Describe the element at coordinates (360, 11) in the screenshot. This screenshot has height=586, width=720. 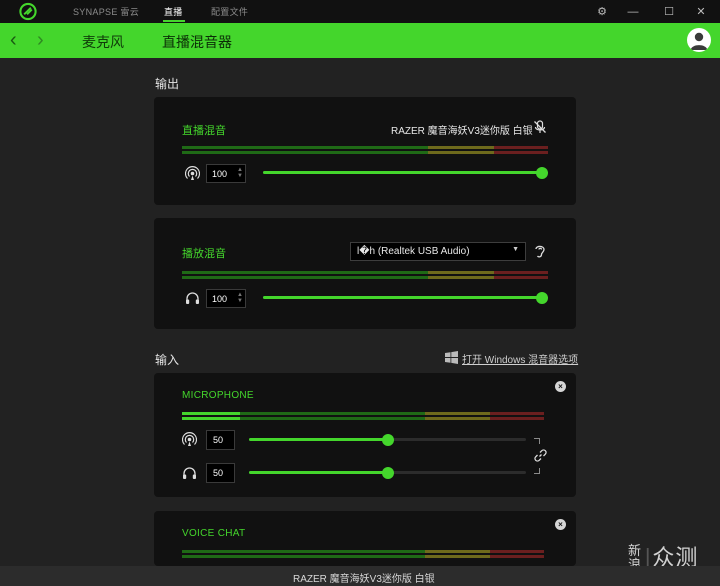
I see `title-bar: SYNAPSE 雷云 直播 配置文件 ⚙ — ☐ ✕` at that location.